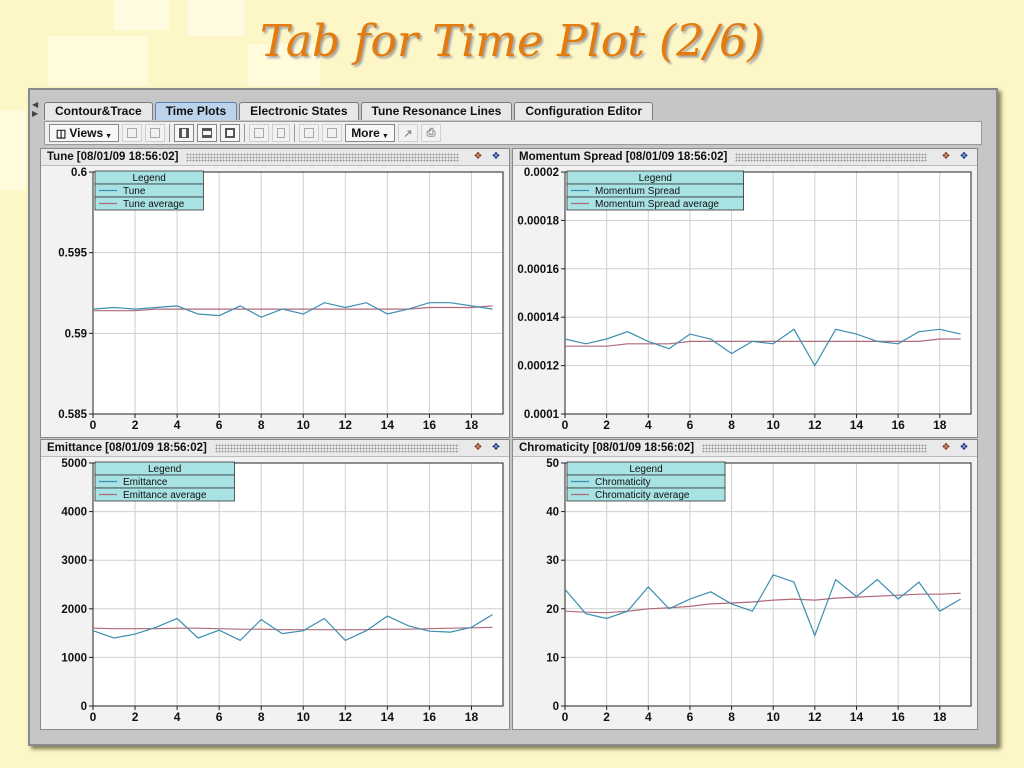 The width and height of the screenshot is (1024, 768). Describe the element at coordinates (299, 111) in the screenshot. I see `tab-electronic-states: Electronic States` at that location.